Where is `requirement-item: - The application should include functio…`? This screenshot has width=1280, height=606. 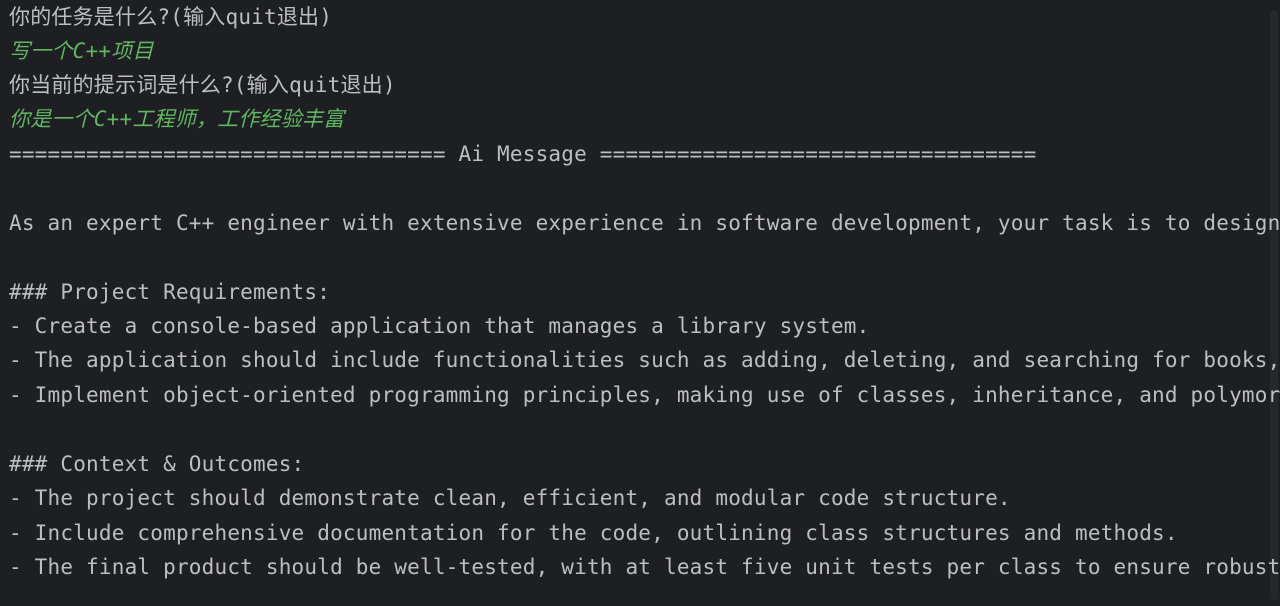
requirement-item: - The application should include functio… is located at coordinates (644, 360).